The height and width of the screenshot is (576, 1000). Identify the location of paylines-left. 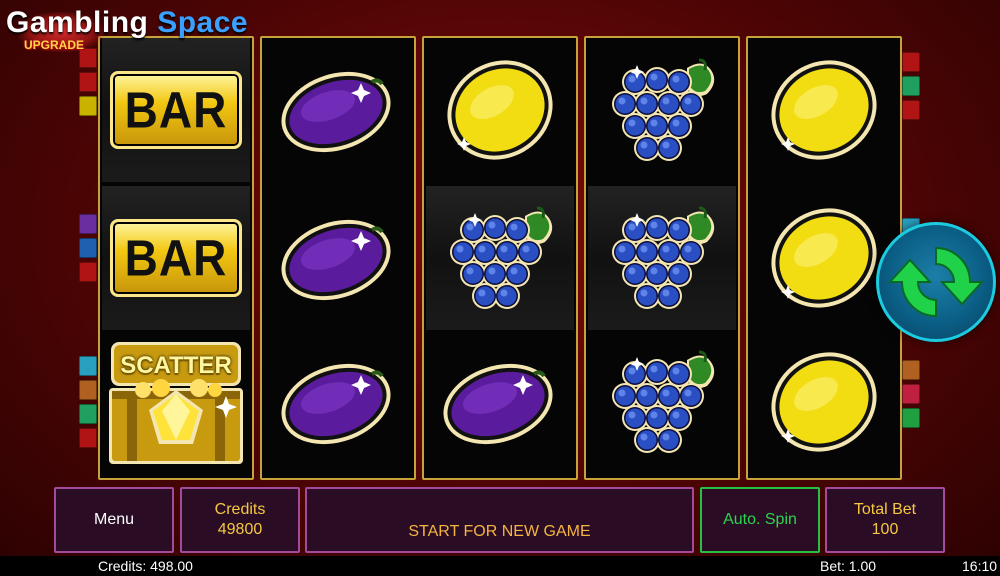
(88, 250).